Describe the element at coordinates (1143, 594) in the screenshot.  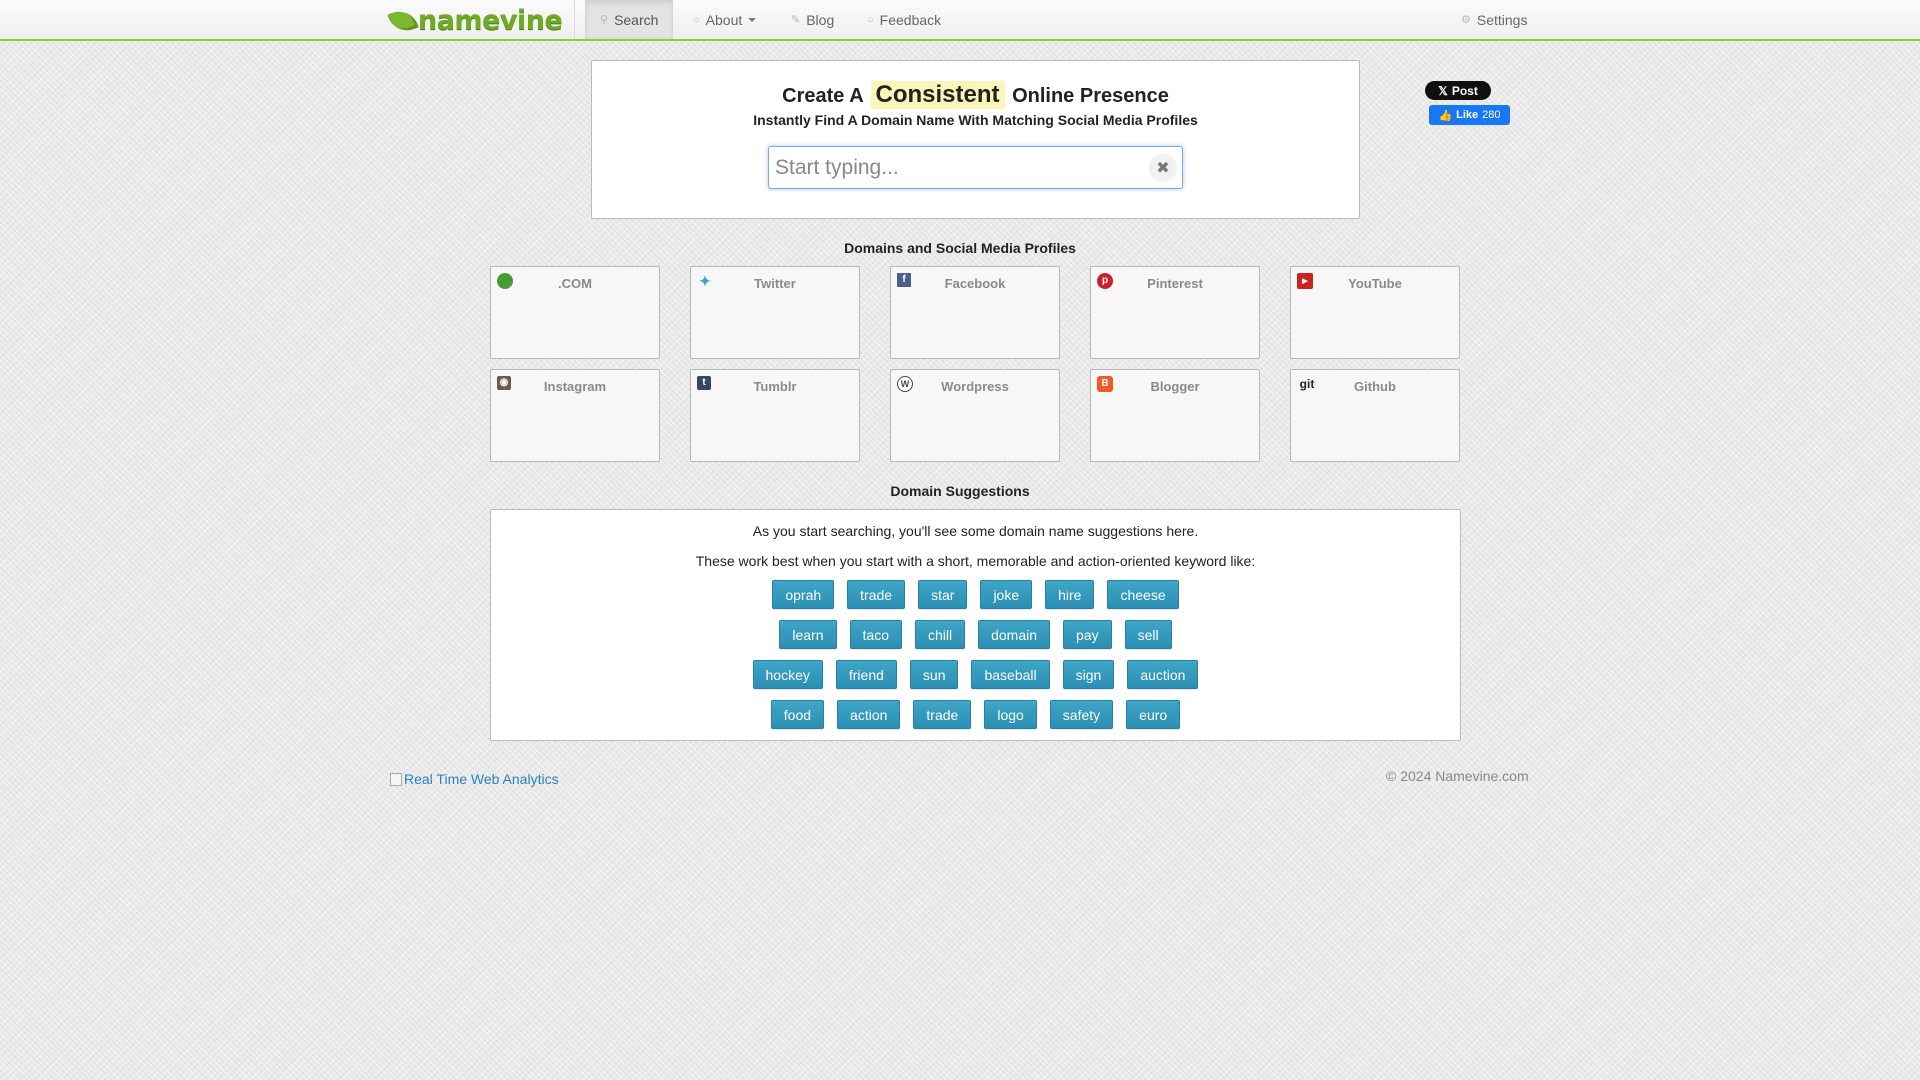
I see `keyword-button: cheese` at that location.